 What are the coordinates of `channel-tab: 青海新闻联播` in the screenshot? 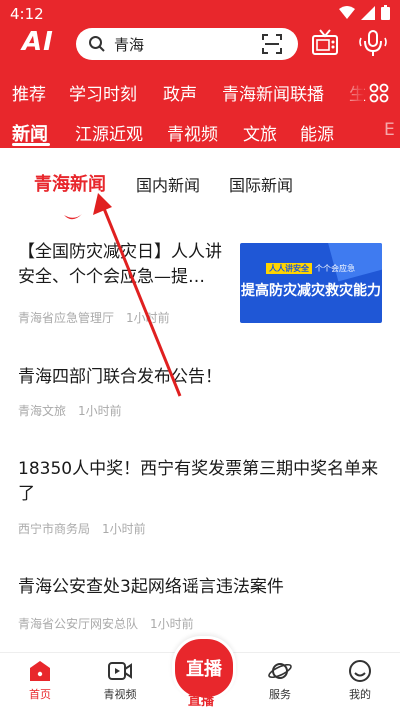 It's located at (273, 92).